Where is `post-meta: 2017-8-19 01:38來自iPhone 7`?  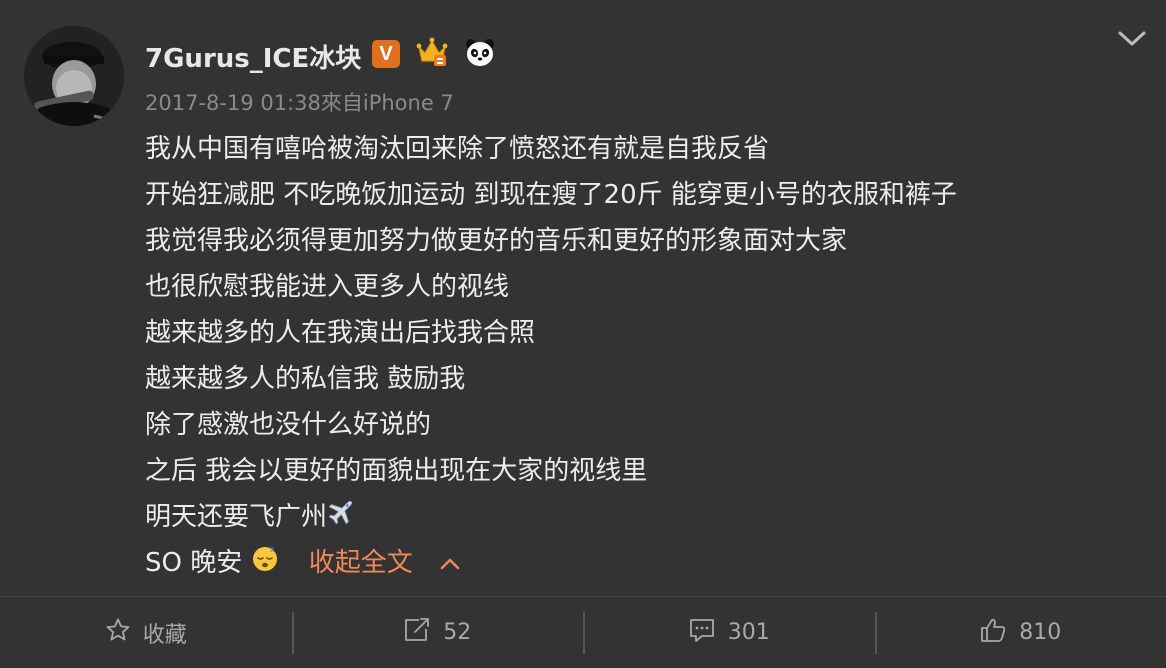
post-meta: 2017-8-19 01:38來自iPhone 7 is located at coordinates (299, 102).